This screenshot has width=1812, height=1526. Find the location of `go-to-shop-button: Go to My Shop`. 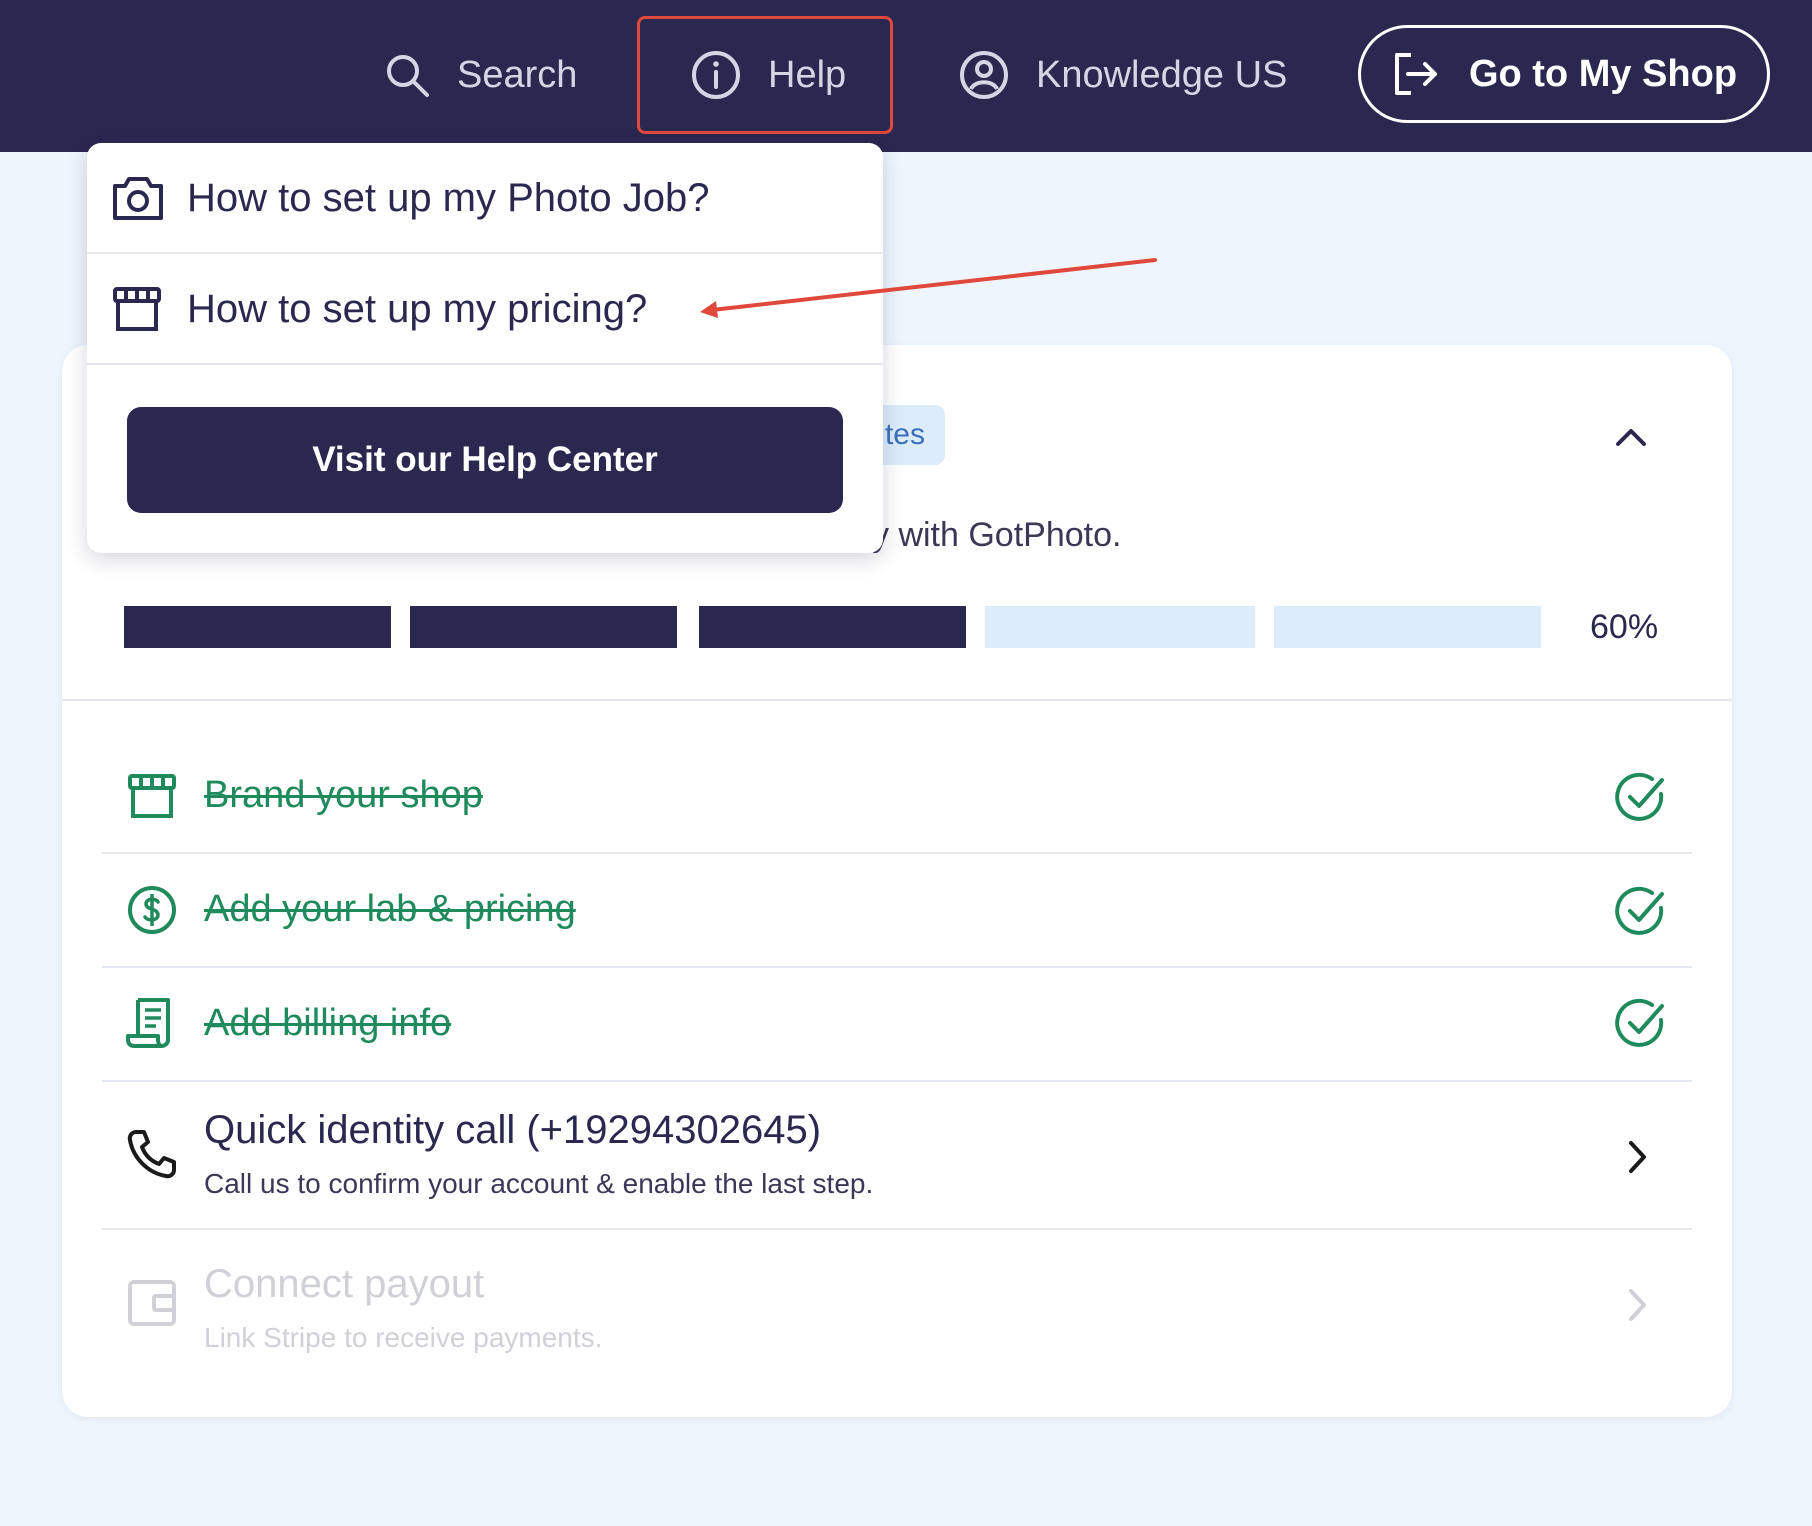

go-to-shop-button: Go to My Shop is located at coordinates (1564, 74).